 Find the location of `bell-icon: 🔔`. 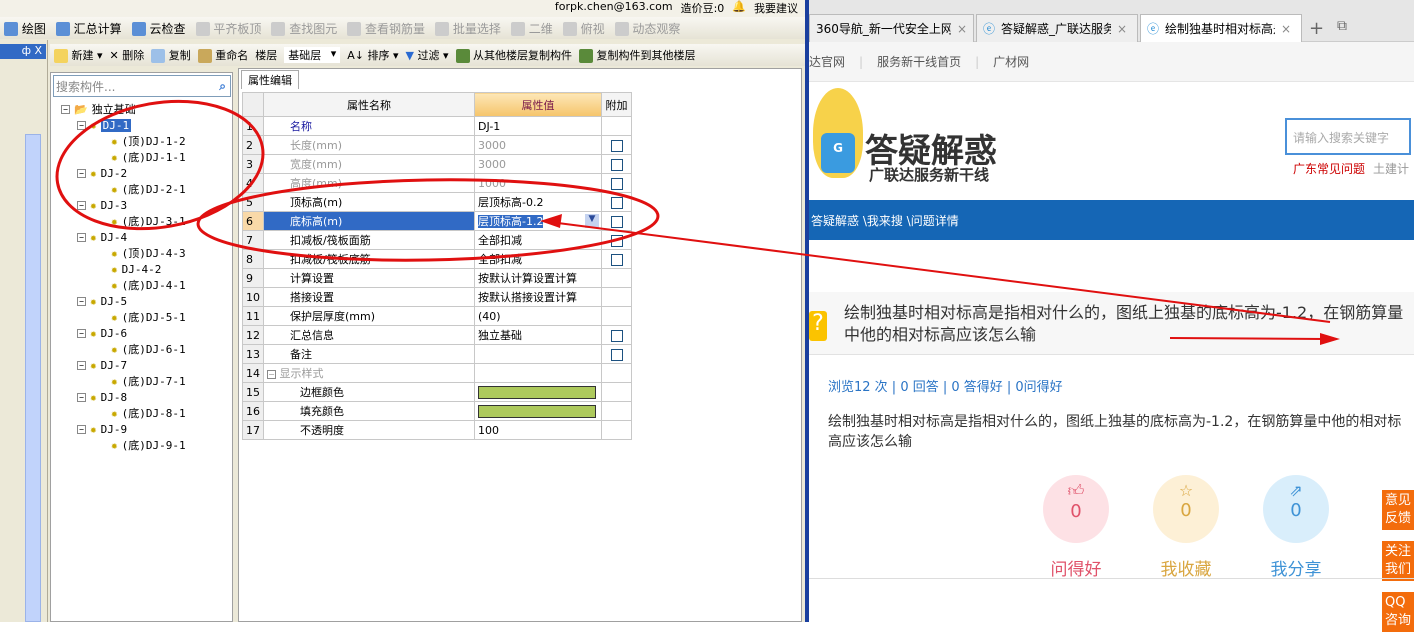

bell-icon: 🔔 is located at coordinates (739, 8).